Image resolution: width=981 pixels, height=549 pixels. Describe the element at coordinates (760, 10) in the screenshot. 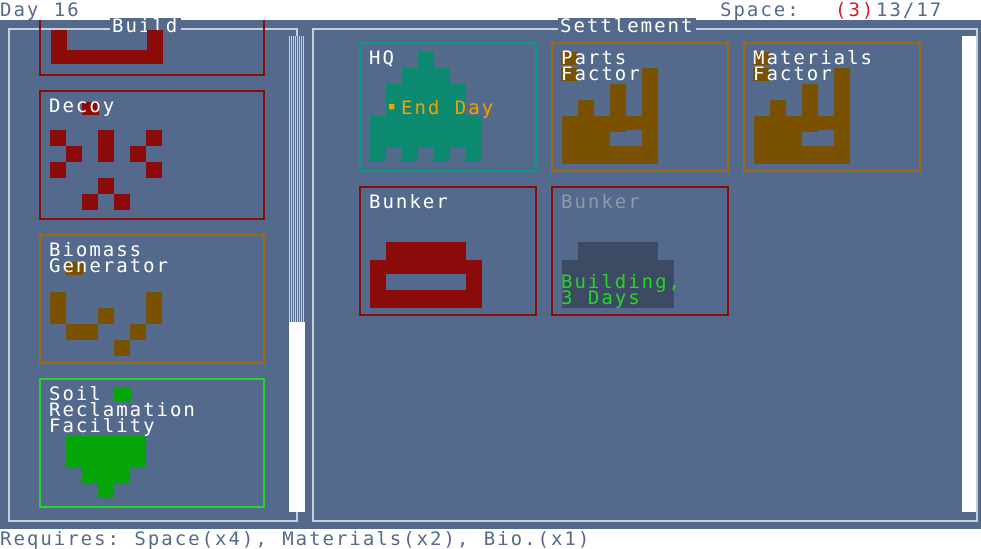

I see `space-label: Space:` at that location.